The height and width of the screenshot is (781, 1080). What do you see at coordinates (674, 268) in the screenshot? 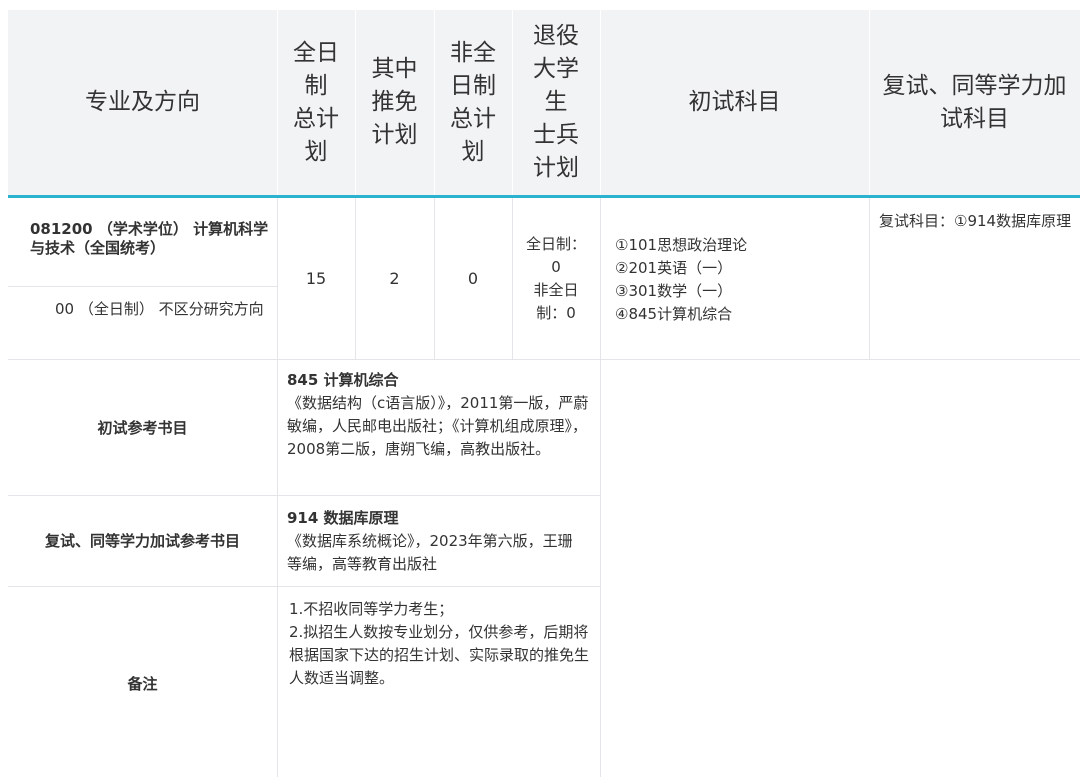
I see `list-item: ②201英语（一）` at bounding box center [674, 268].